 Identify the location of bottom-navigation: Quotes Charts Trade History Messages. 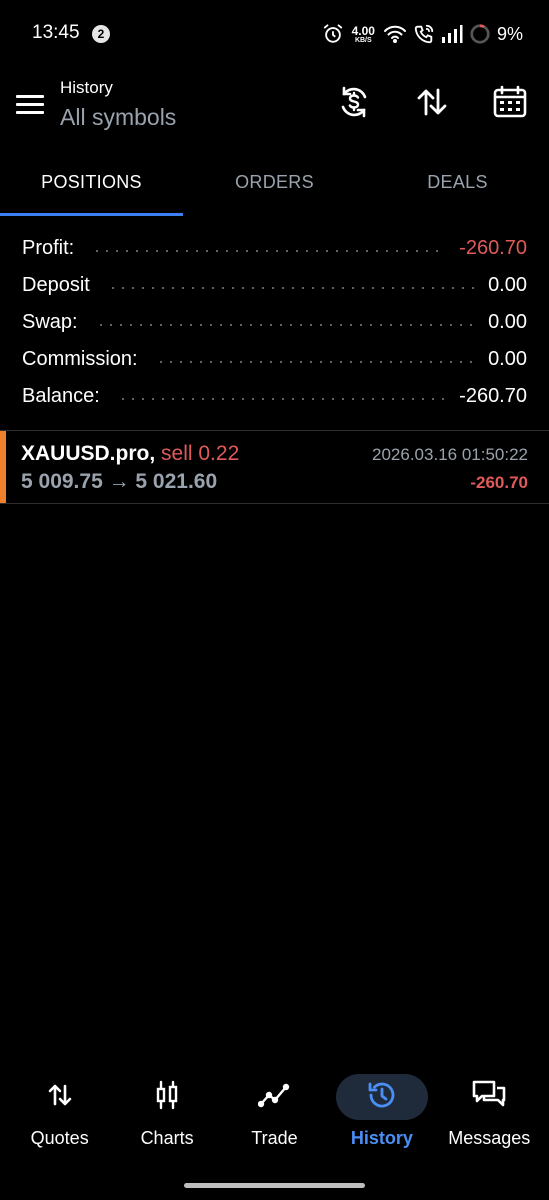
(274, 1115).